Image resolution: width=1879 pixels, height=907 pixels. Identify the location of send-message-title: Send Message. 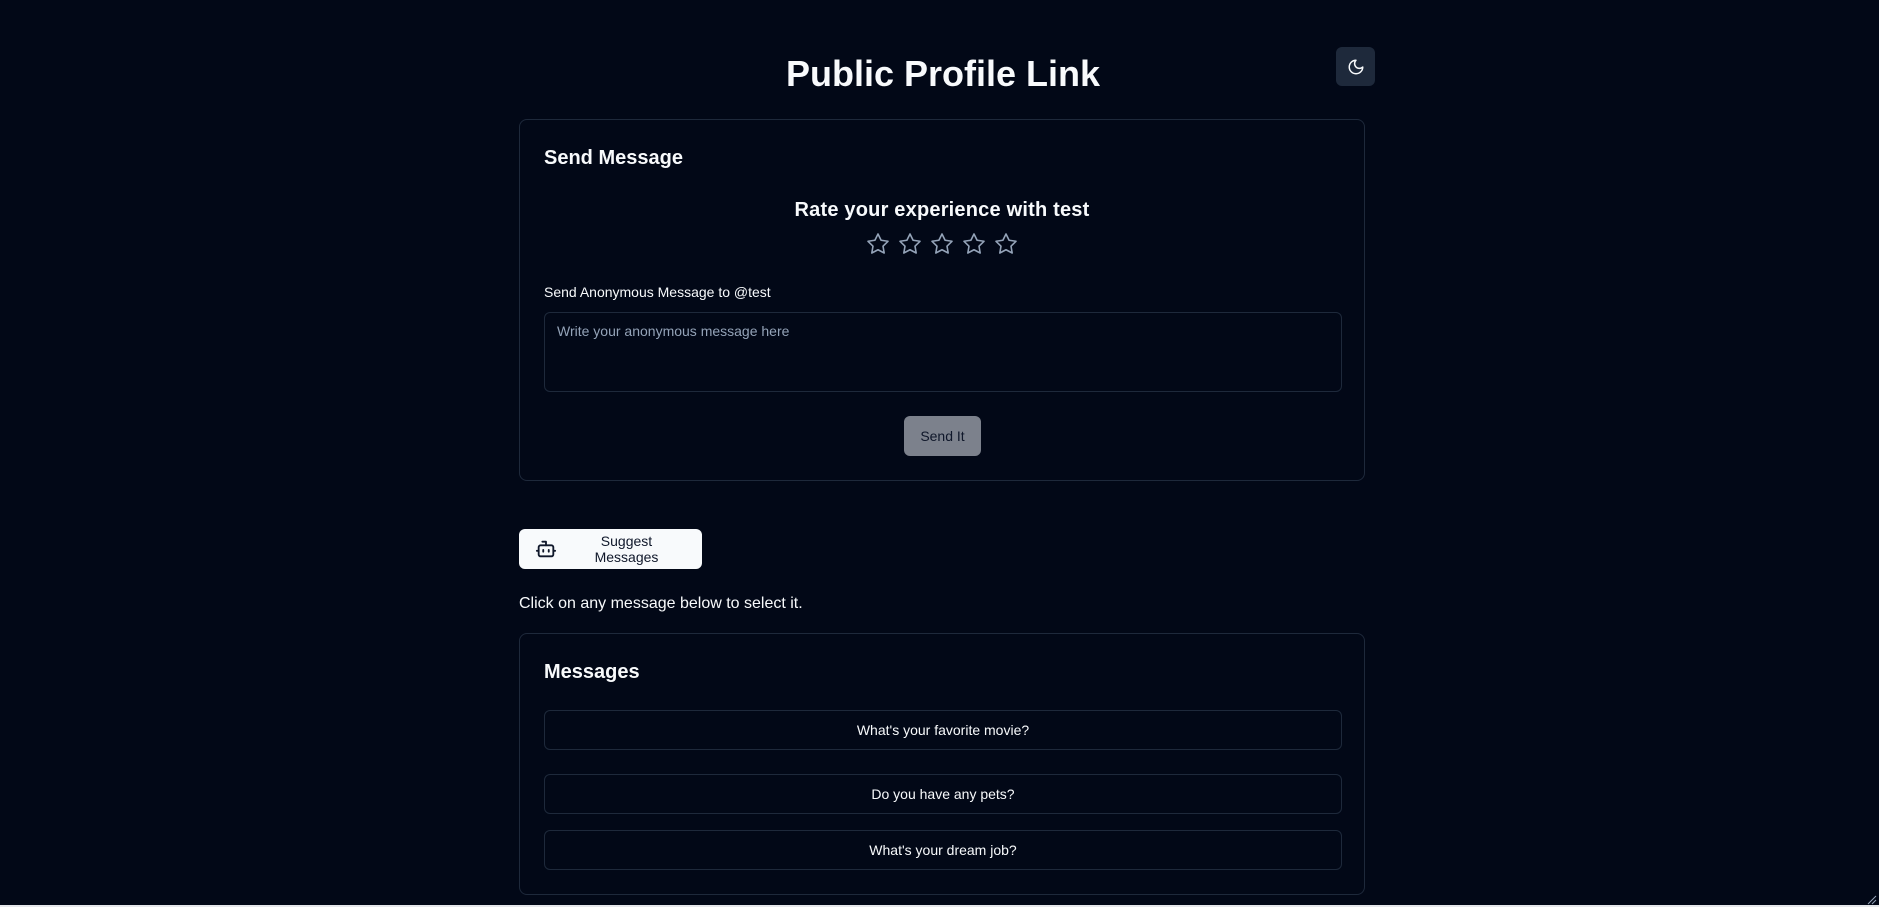
(613, 158).